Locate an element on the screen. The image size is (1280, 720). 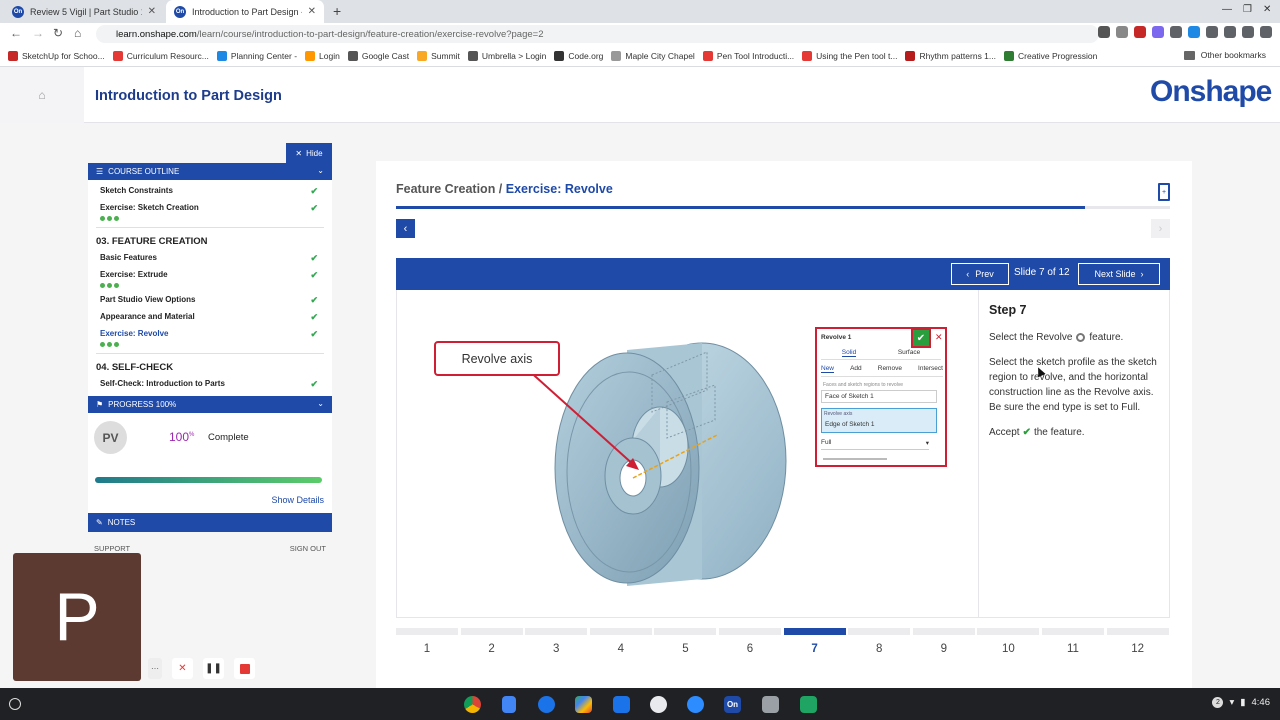
hide-sidebar-button: ✕ Hide is located at coordinates (309, 153).